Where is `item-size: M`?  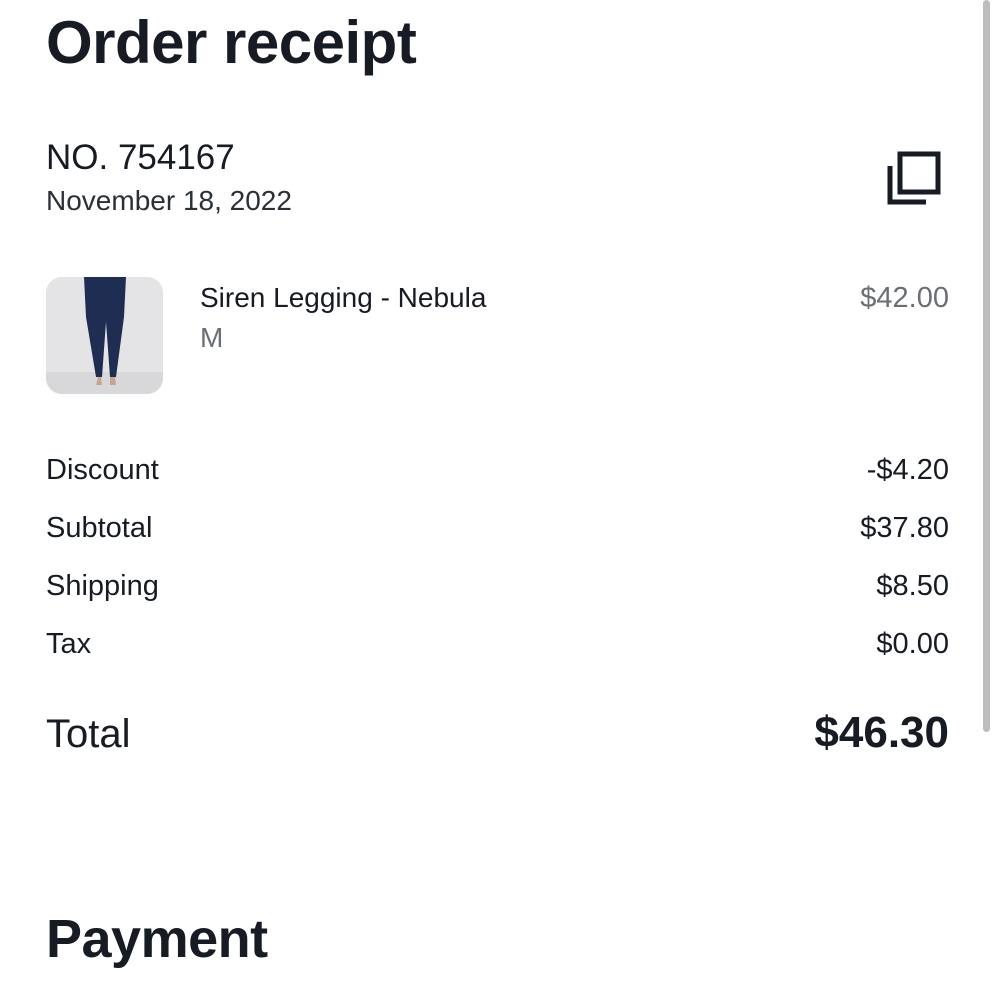
item-size: M is located at coordinates (212, 337).